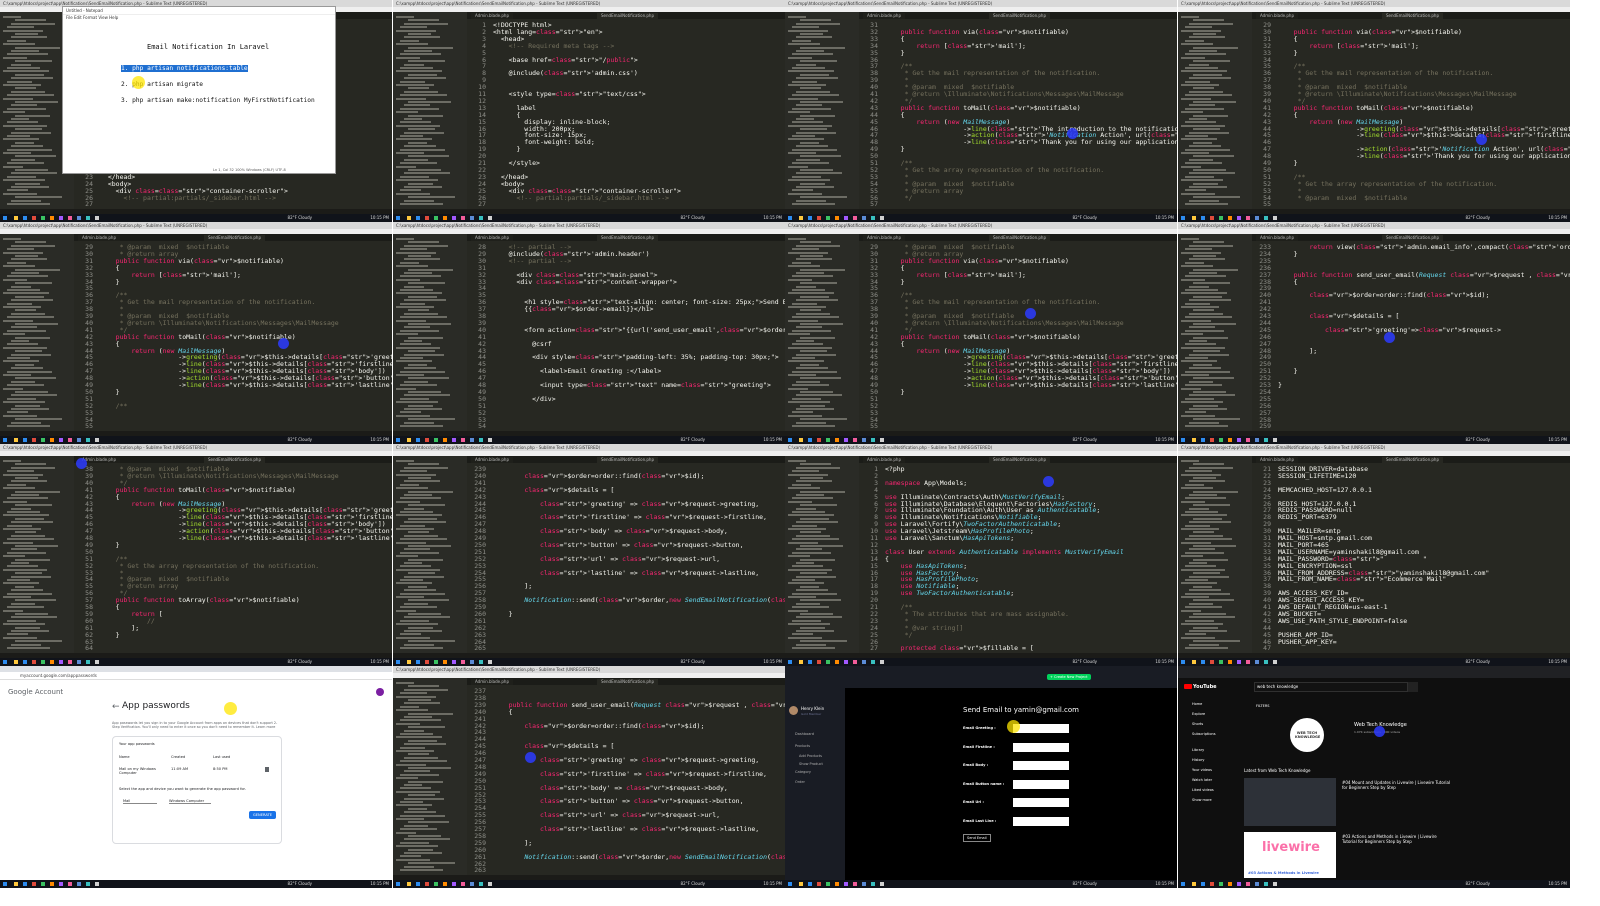 The height and width of the screenshot is (906, 1600). Describe the element at coordinates (1197, 724) in the screenshot. I see `yt-sidebar-item-2: Shorts` at that location.